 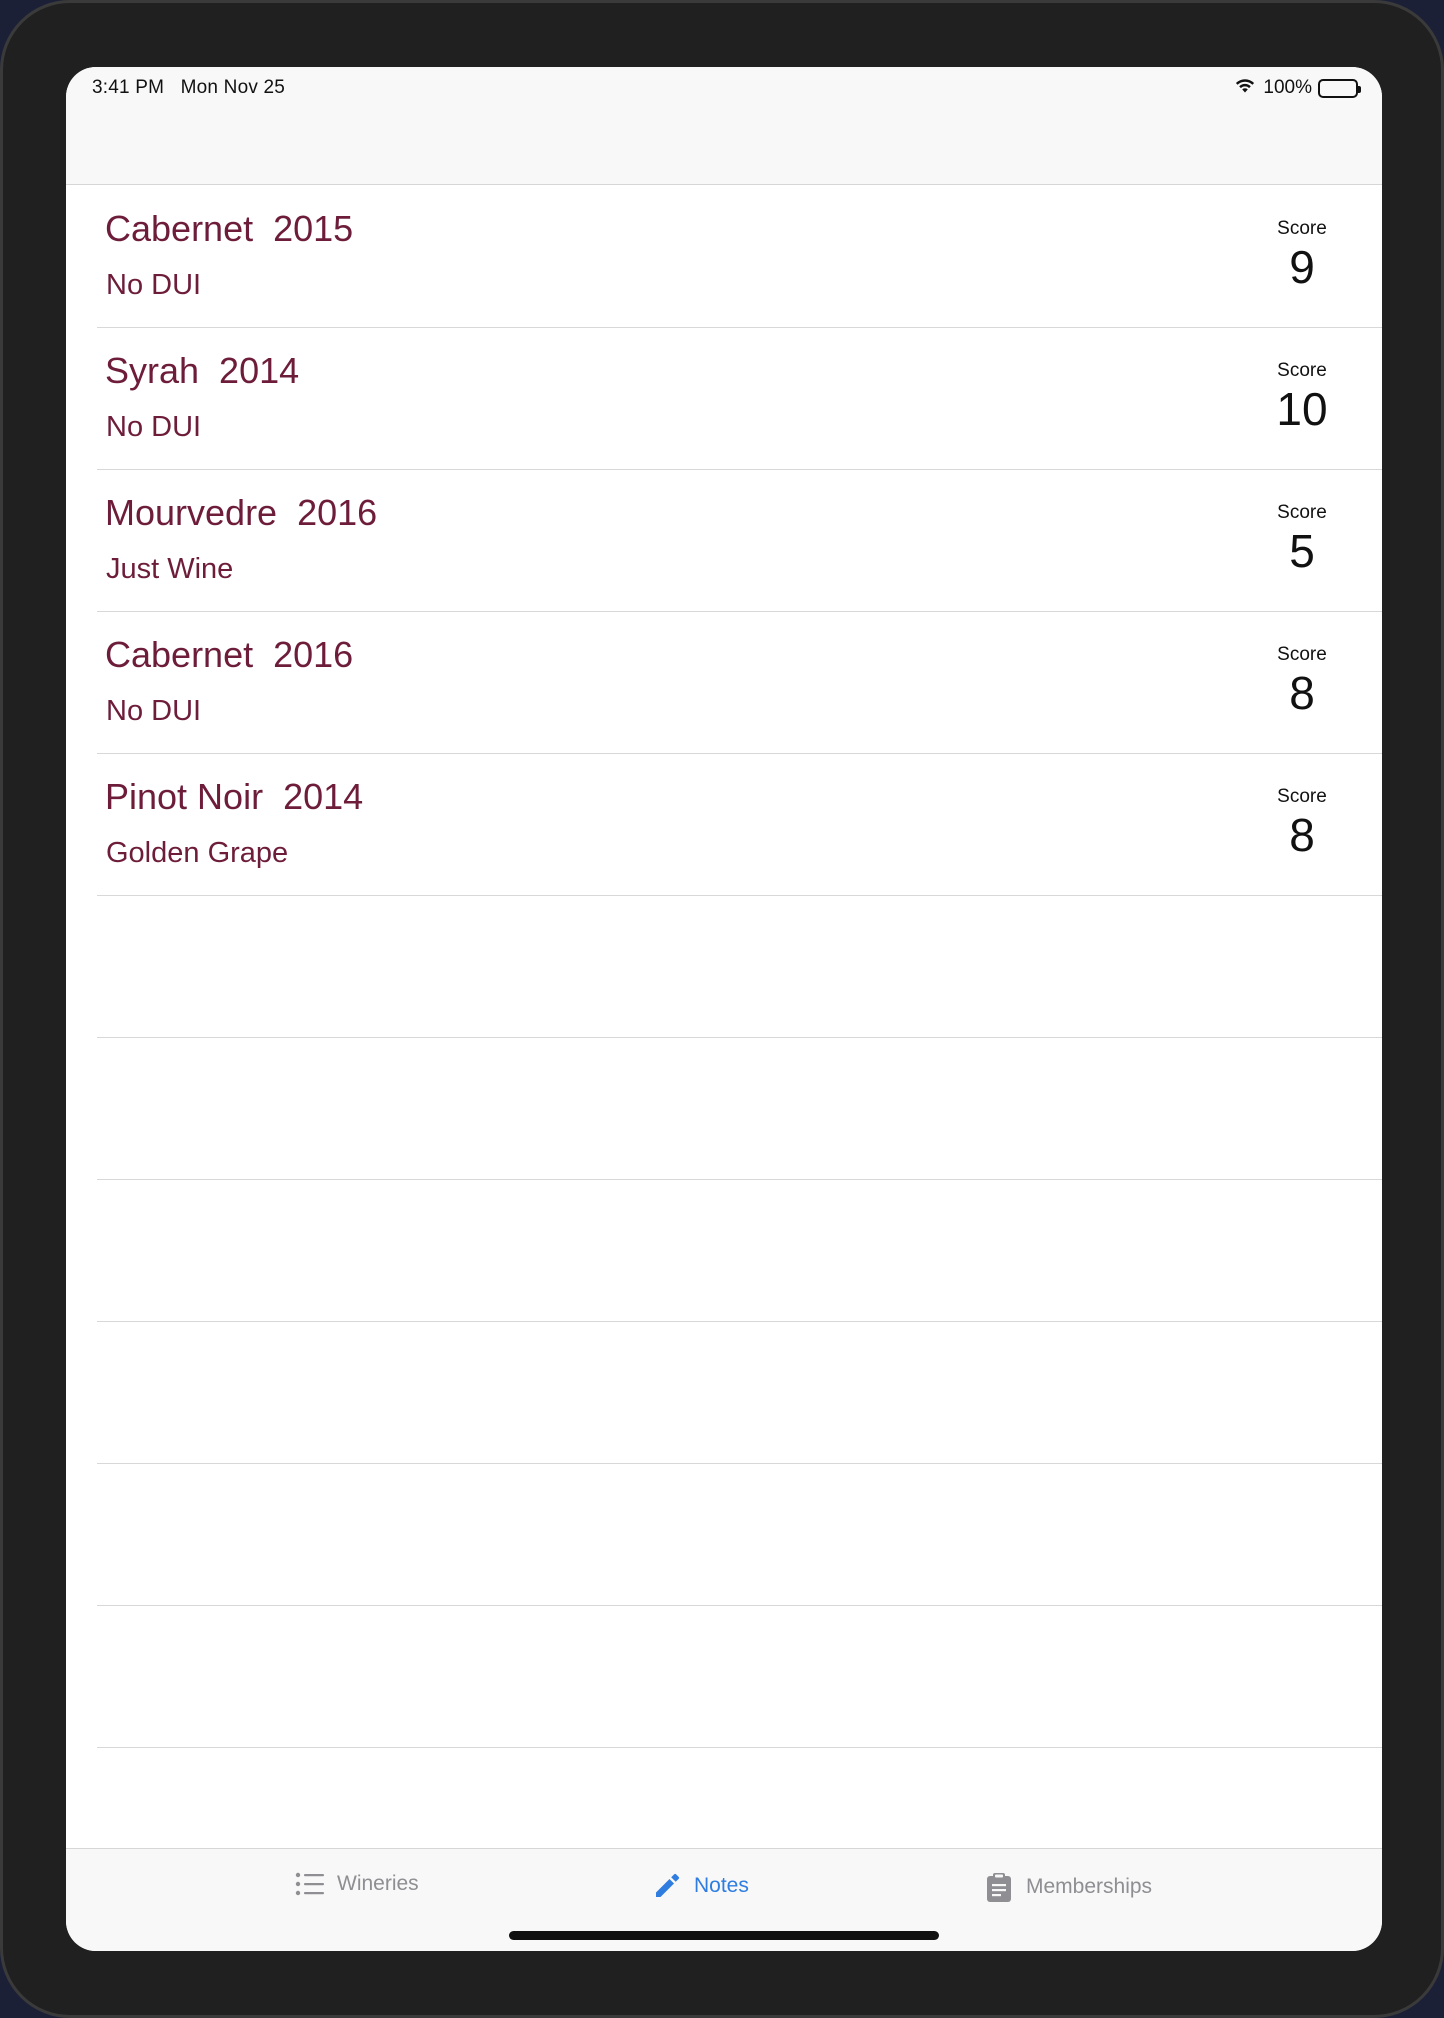 What do you see at coordinates (1287, 87) in the screenshot?
I see `battery-percent: 100%` at bounding box center [1287, 87].